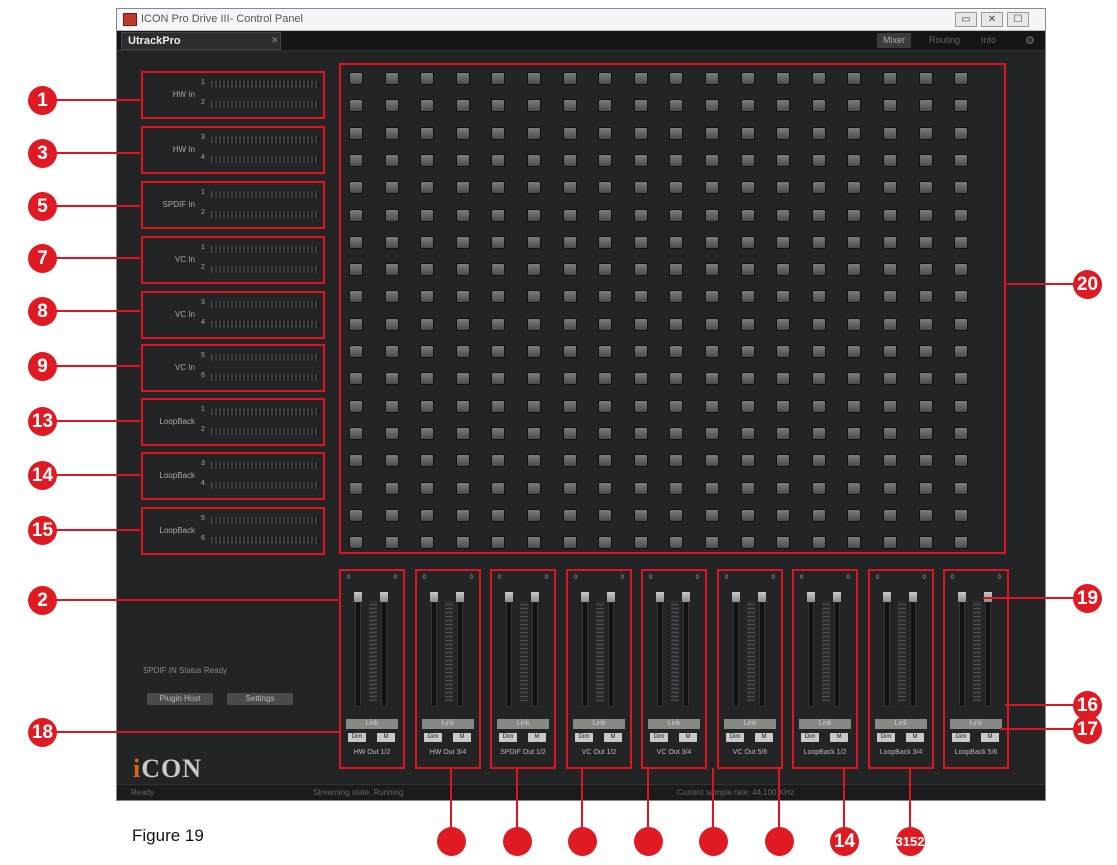 This screenshot has width=1117, height=865. Describe the element at coordinates (1018, 19) in the screenshot. I see `maximize-button: ☐` at that location.